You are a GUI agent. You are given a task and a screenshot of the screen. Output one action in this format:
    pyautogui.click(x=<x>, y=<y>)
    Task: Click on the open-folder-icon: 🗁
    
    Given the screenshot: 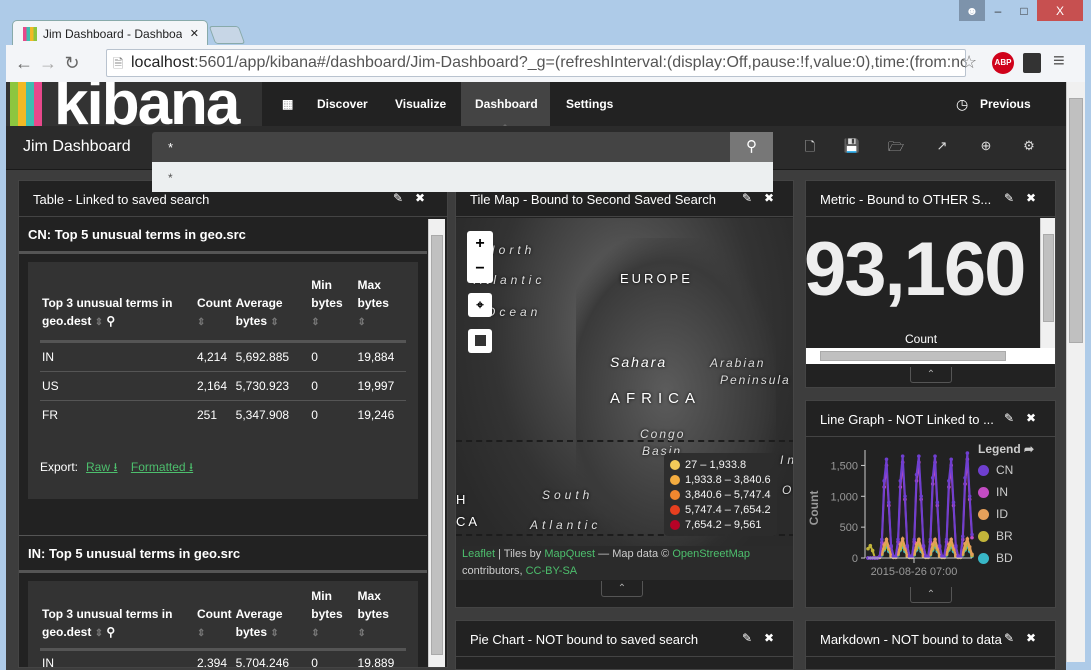 What is the action you would take?
    pyautogui.click(x=896, y=149)
    